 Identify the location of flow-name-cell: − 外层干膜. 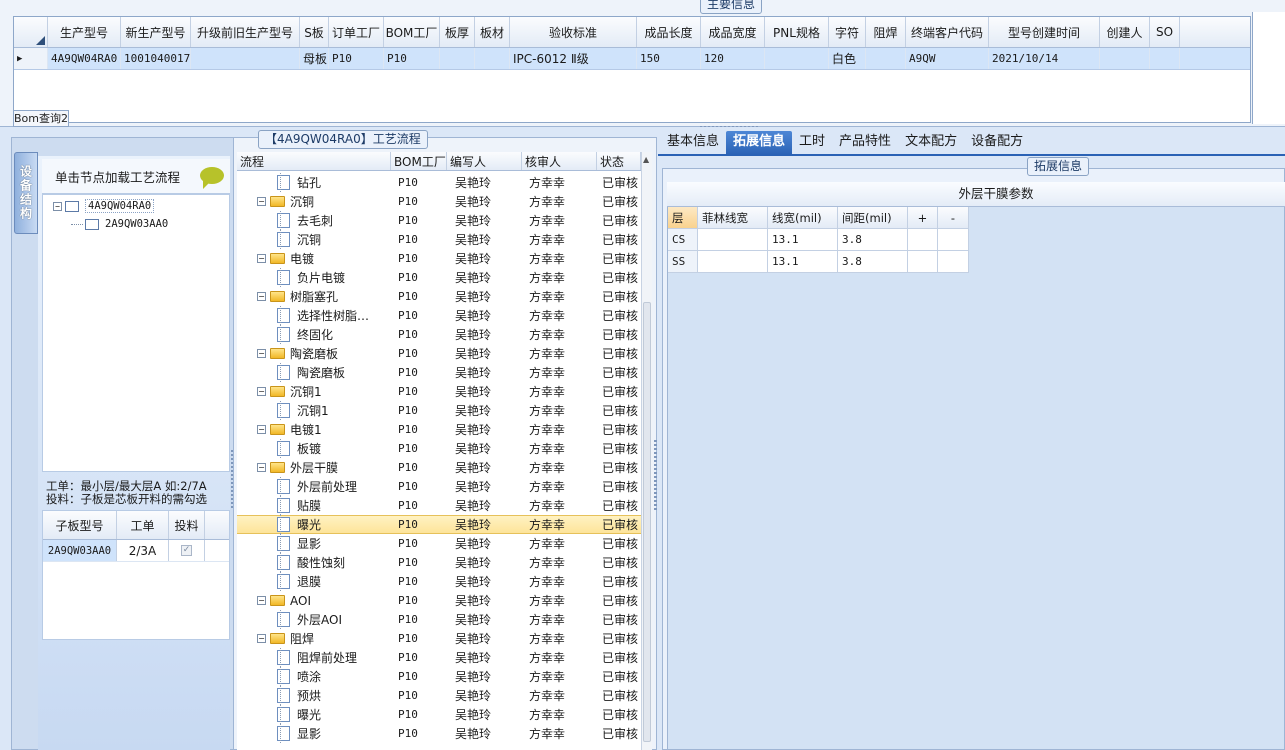
(314, 467).